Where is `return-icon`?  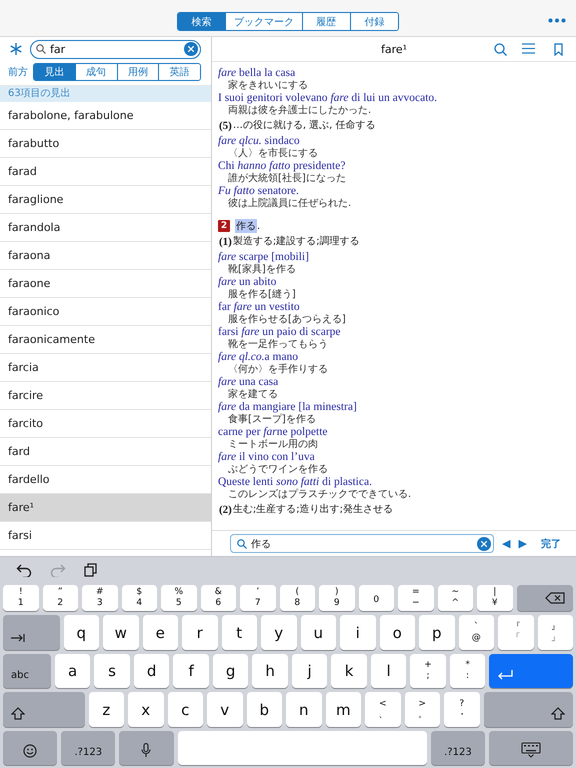
return-icon is located at coordinates (505, 675).